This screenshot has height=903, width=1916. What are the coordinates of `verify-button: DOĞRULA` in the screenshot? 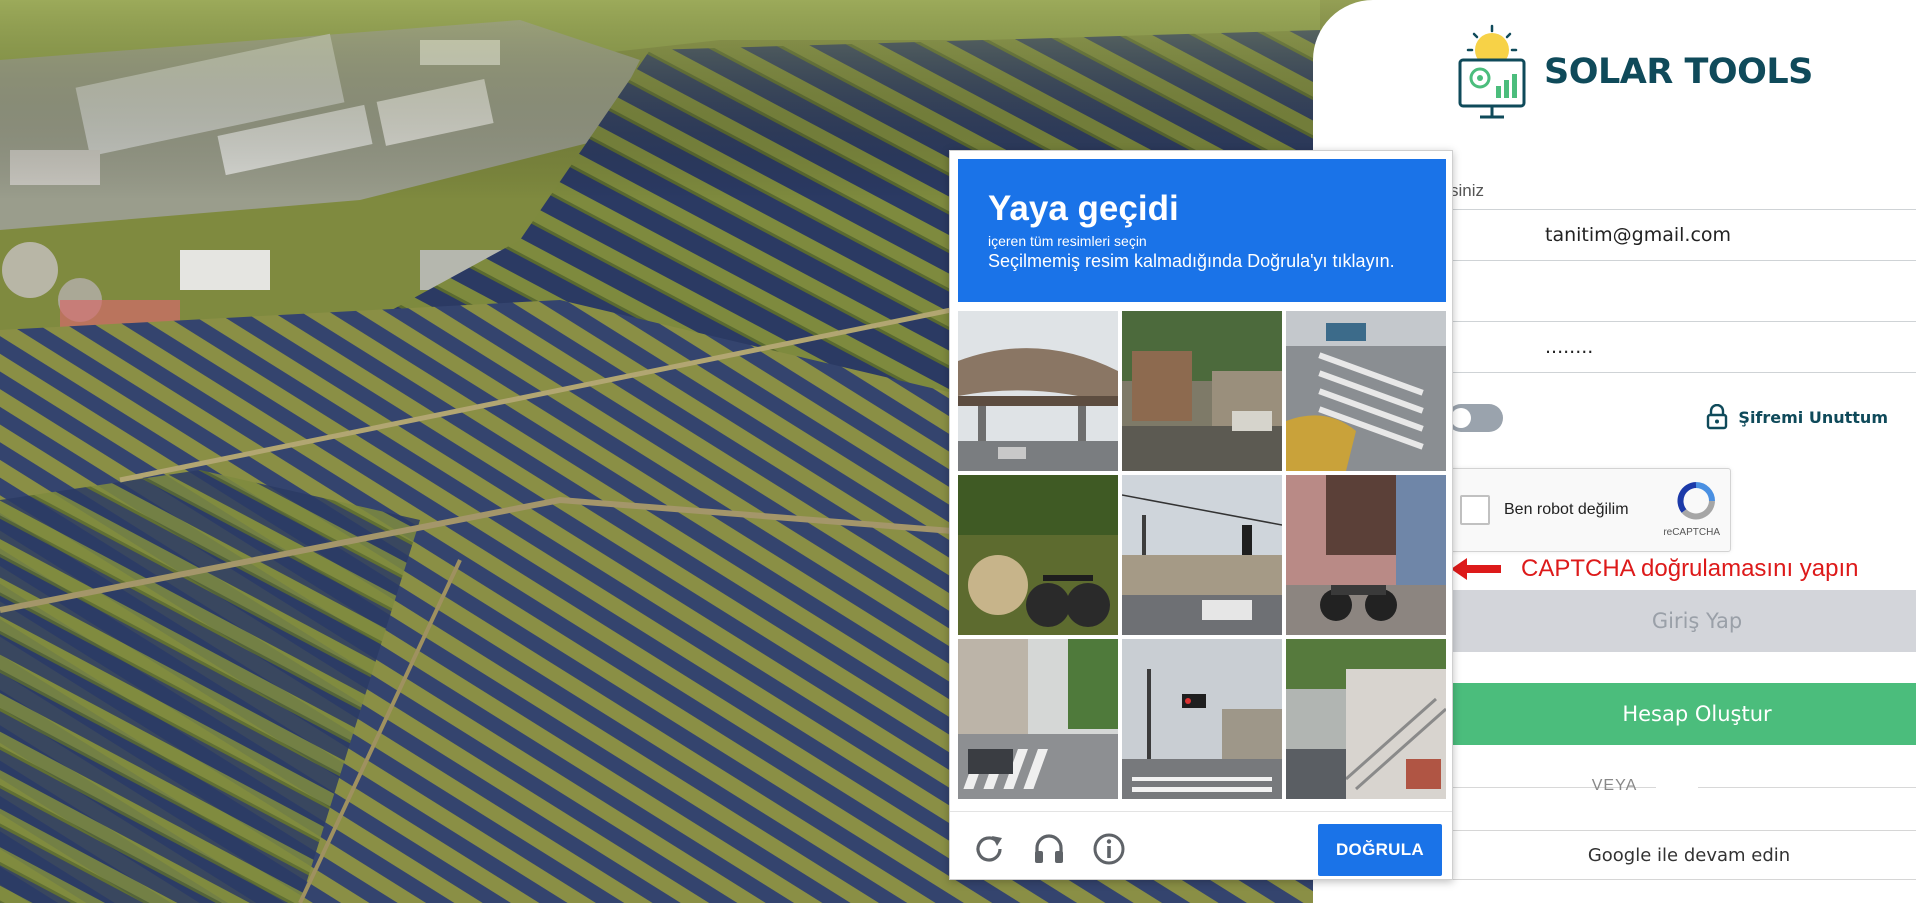 It's located at (1380, 850).